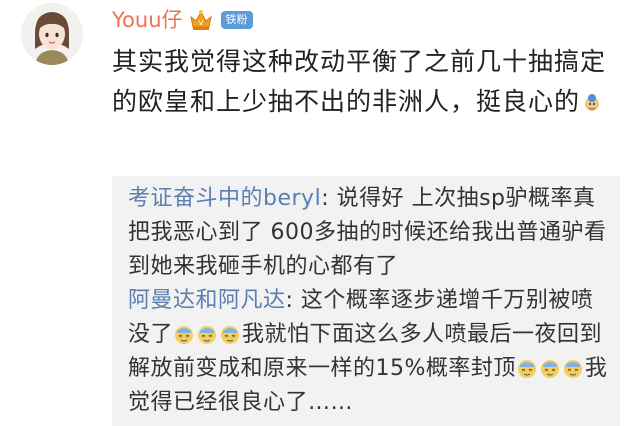  What do you see at coordinates (236, 20) in the screenshot?
I see `fan-badge: 铁粉` at bounding box center [236, 20].